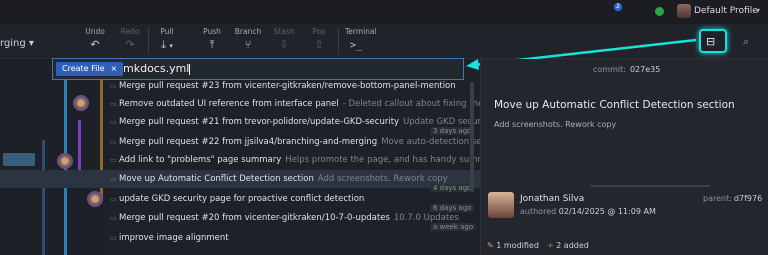 Image resolution: width=768 pixels, height=255 pixels. Describe the element at coordinates (361, 31) in the screenshot. I see `terminal-label: Terminal` at that location.